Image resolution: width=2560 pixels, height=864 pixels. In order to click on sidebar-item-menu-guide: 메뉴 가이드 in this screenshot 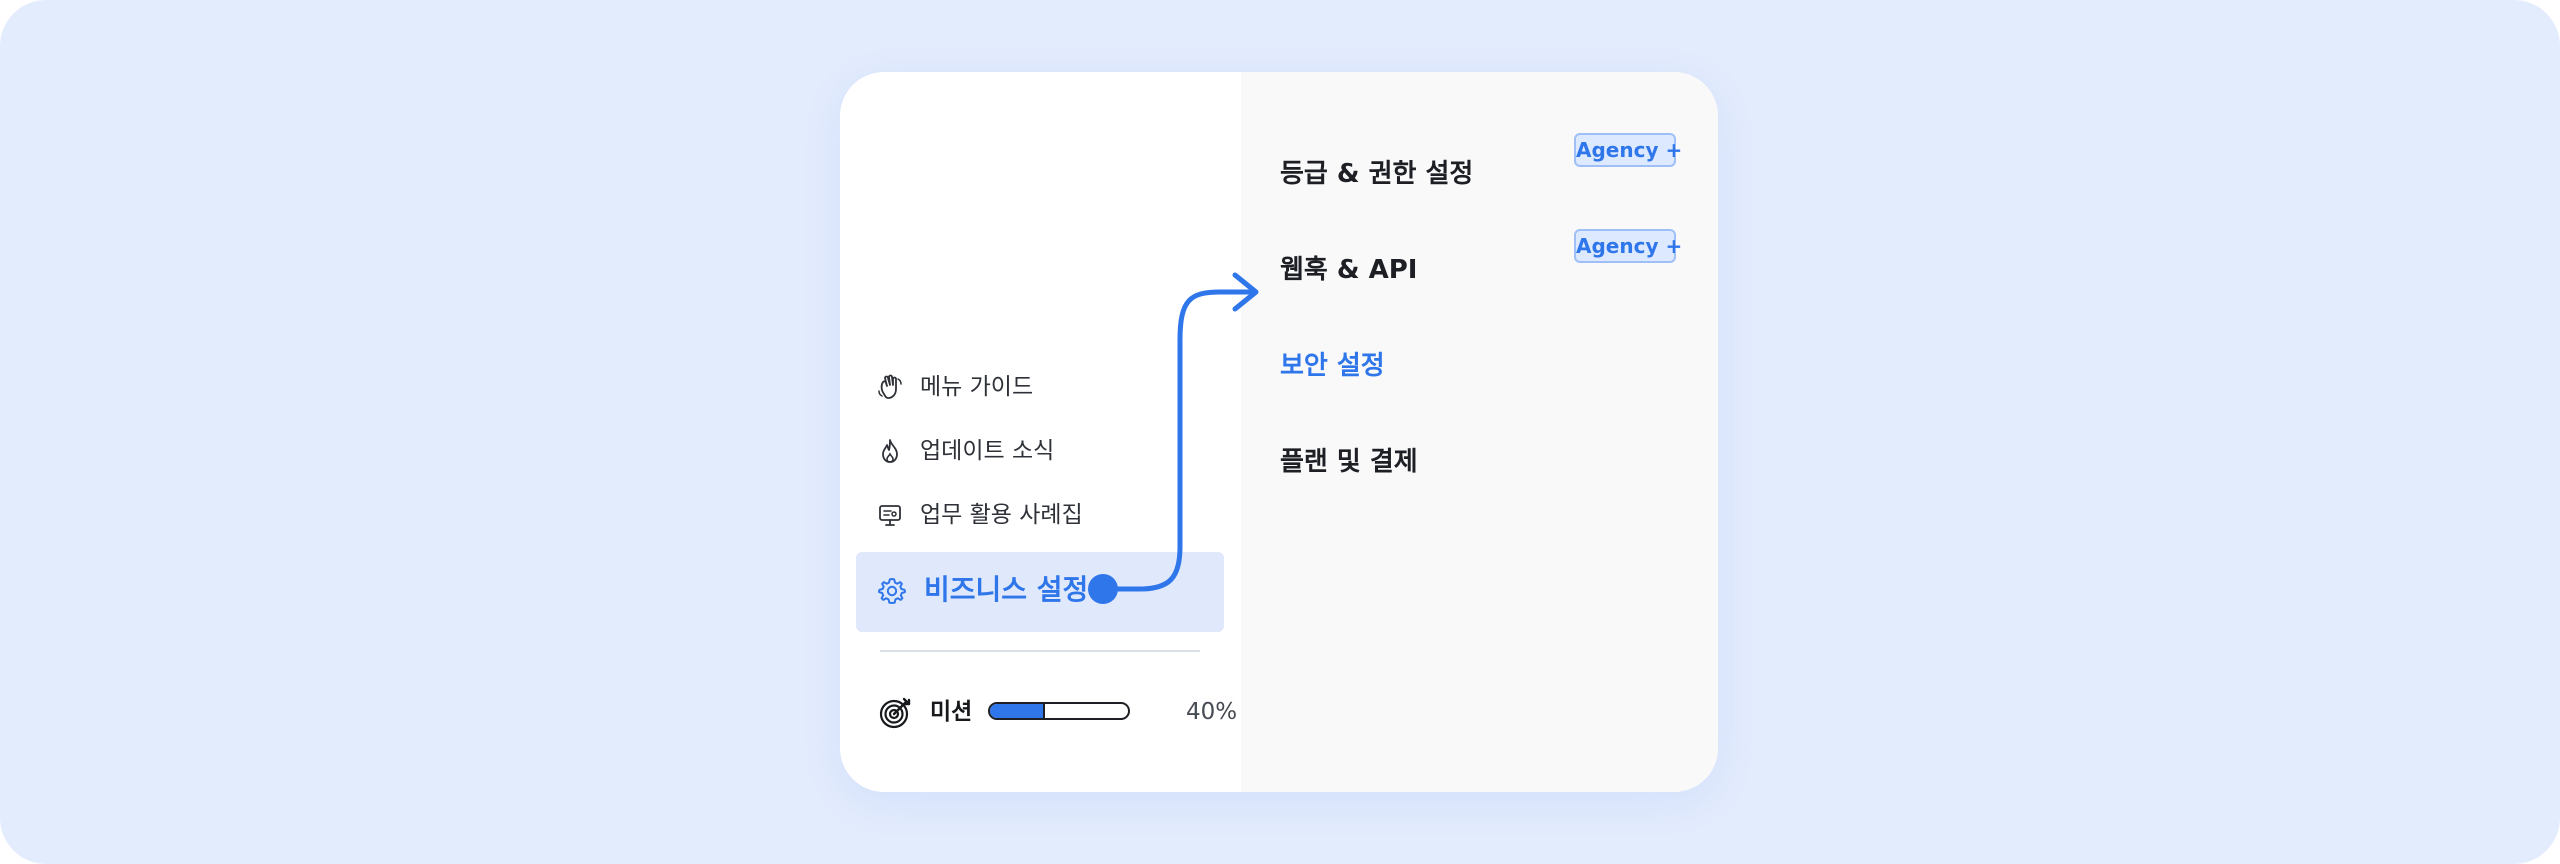, I will do `click(954, 387)`.